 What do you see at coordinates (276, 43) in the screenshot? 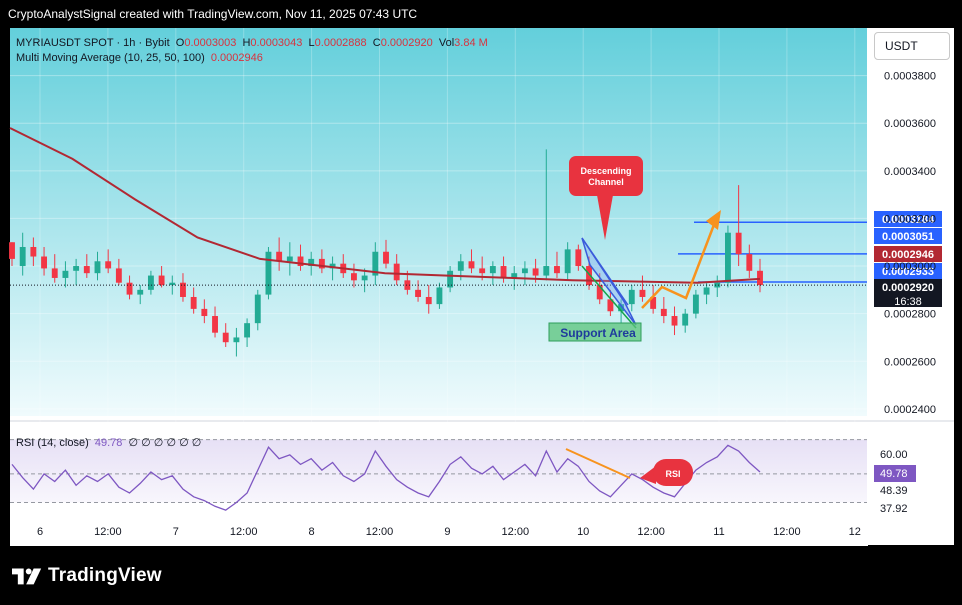
I see `high-value: 0.0003043` at bounding box center [276, 43].